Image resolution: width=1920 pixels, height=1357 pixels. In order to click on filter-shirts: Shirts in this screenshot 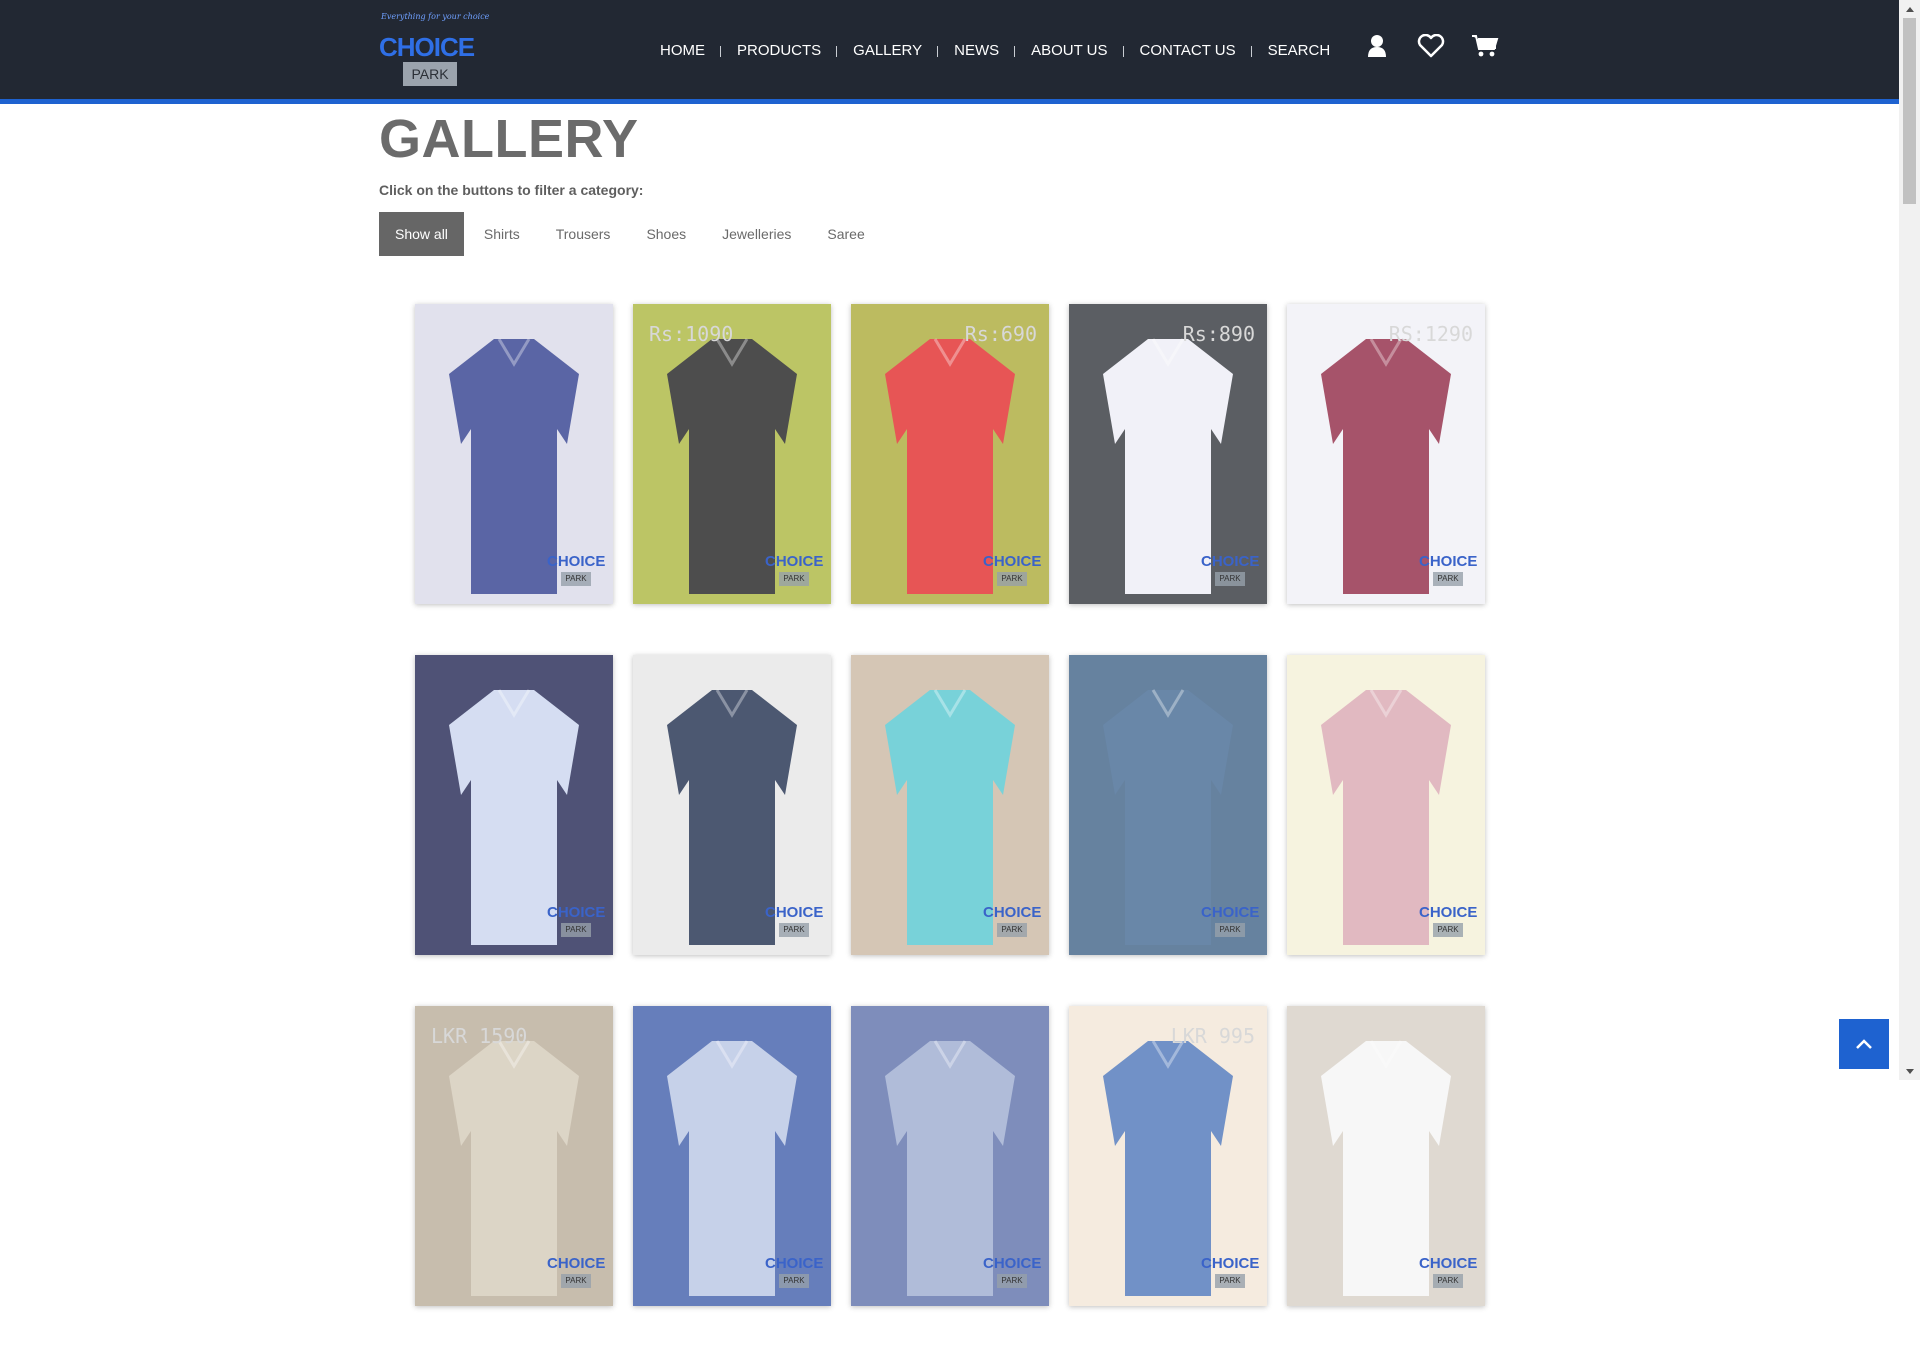, I will do `click(501, 234)`.